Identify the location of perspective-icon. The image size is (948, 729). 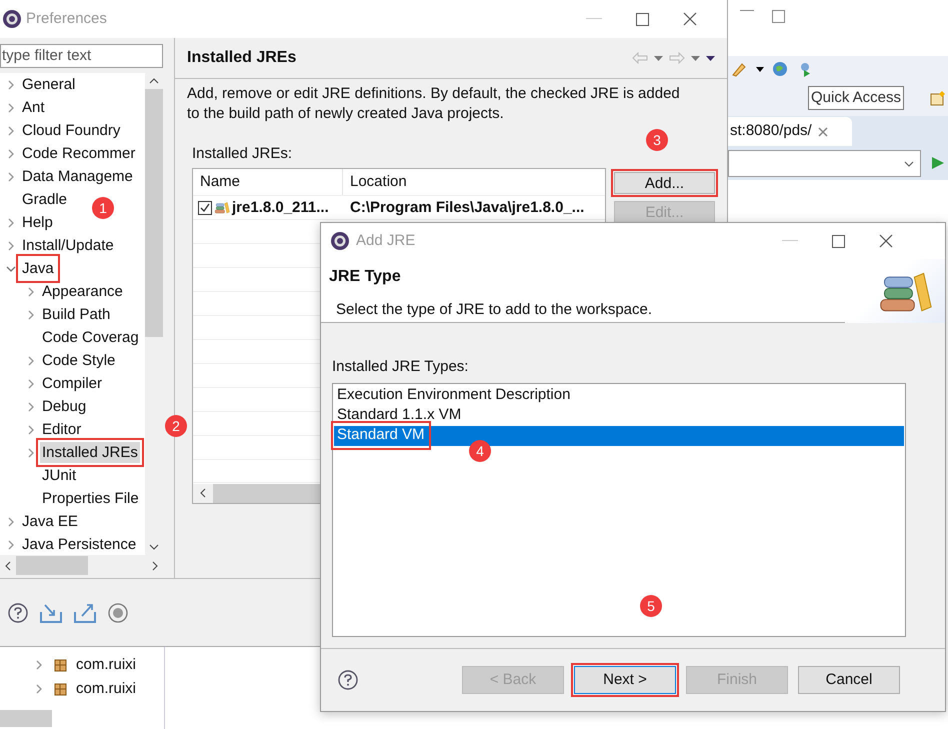
(938, 98).